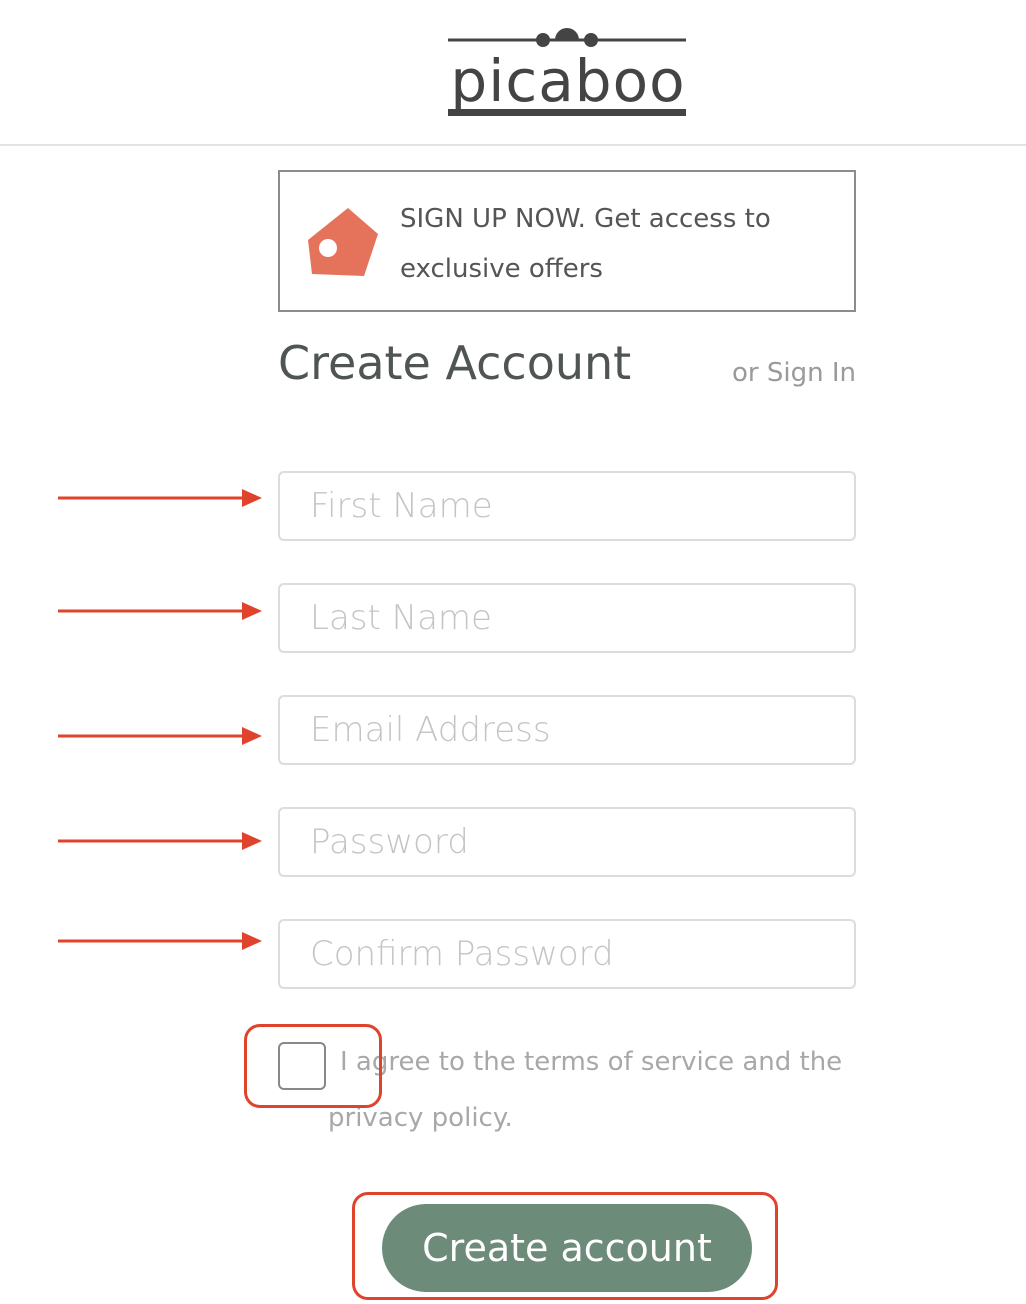 Image resolution: width=1026 pixels, height=1304 pixels. I want to click on price-tag-icon, so click(343, 242).